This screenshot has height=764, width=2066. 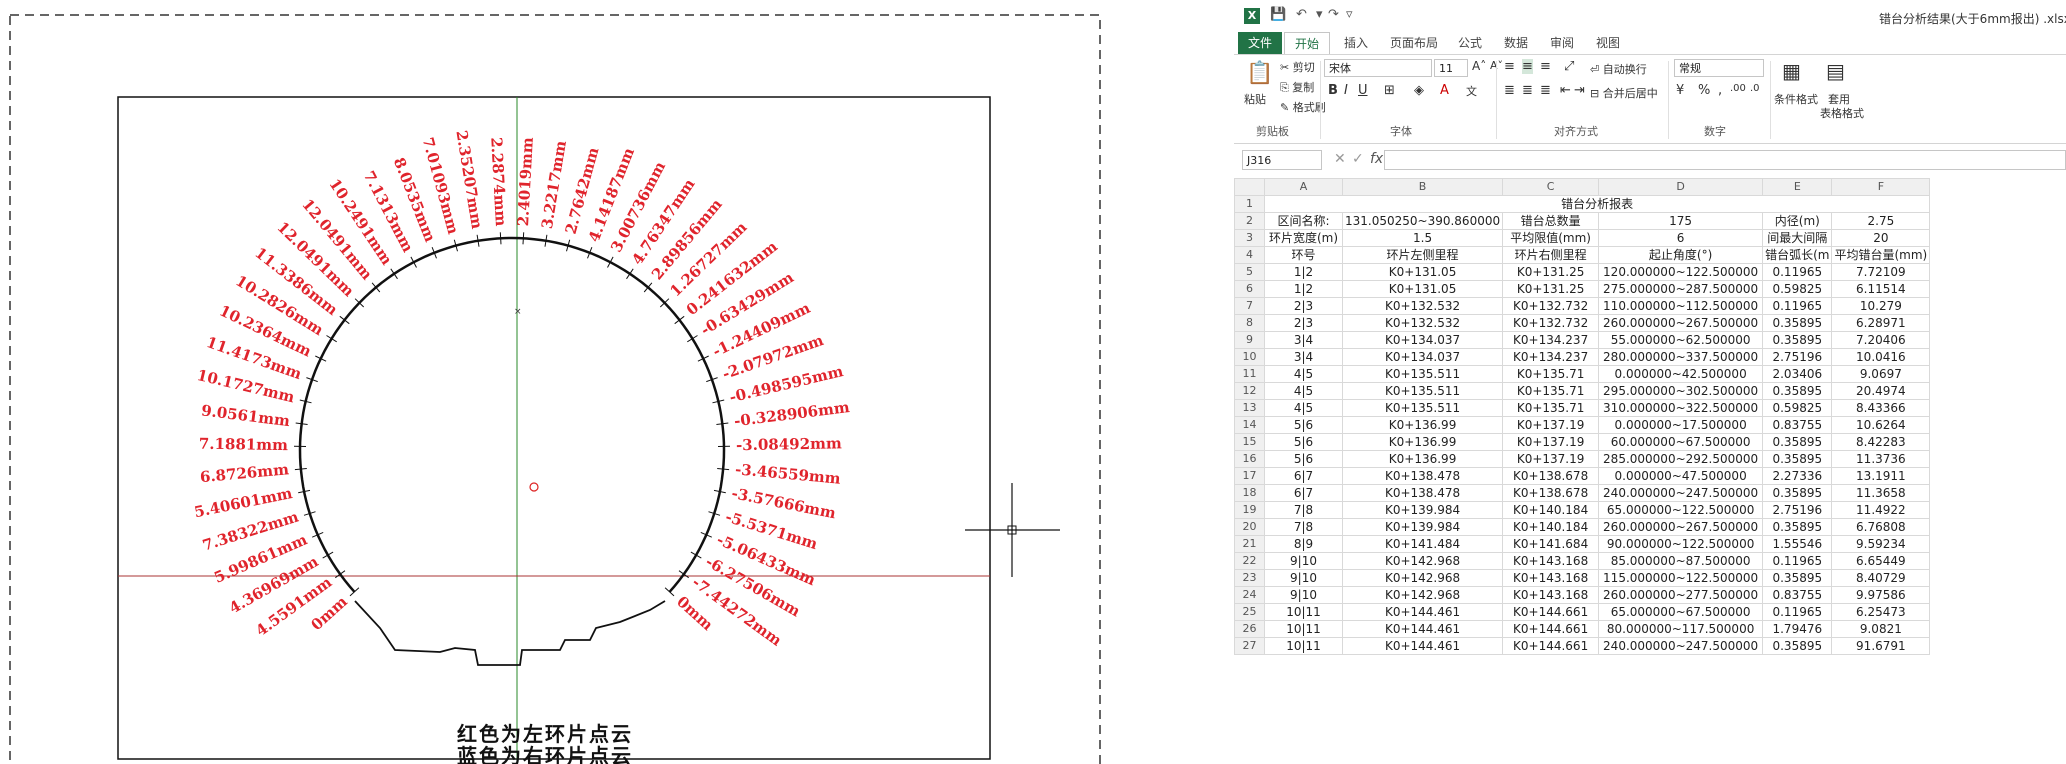 I want to click on row-number: 22, so click(x=1249, y=561).